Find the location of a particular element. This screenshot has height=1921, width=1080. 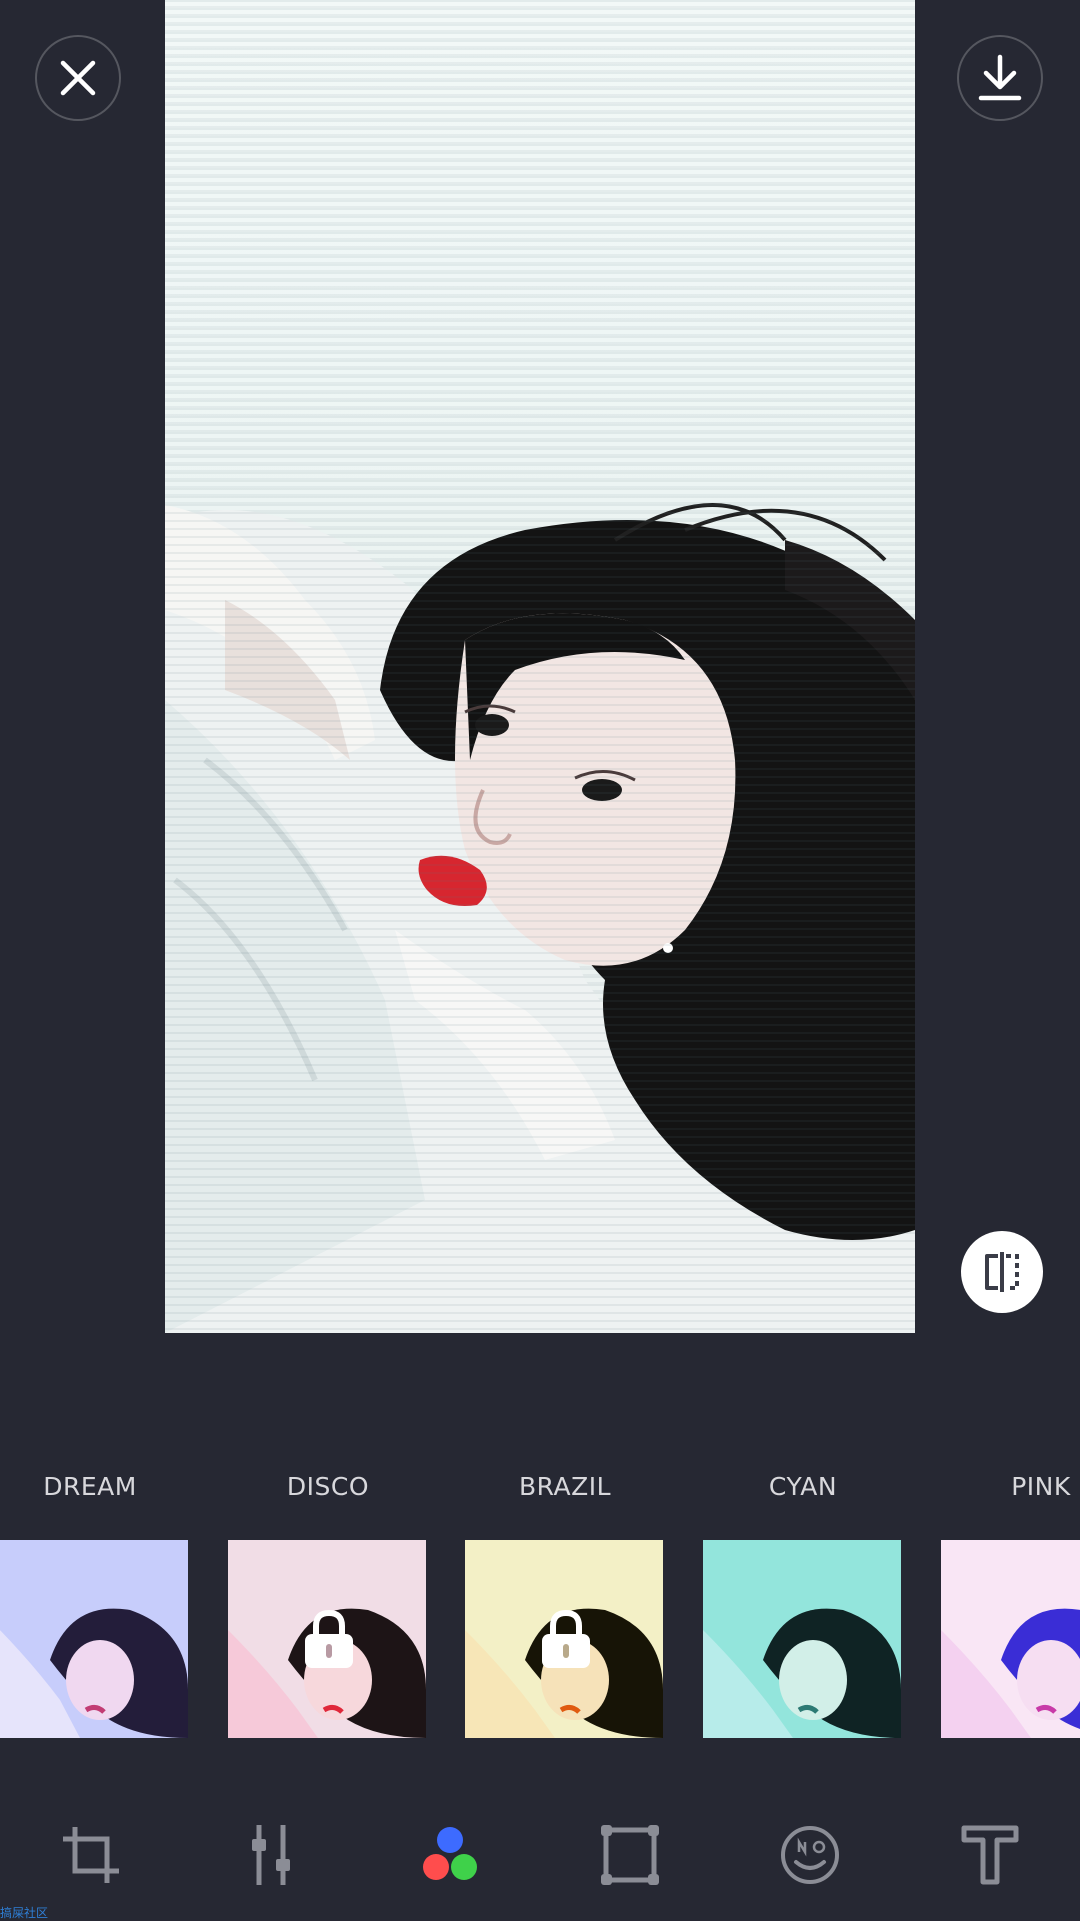

bottom-toolbar is located at coordinates (540, 1855).